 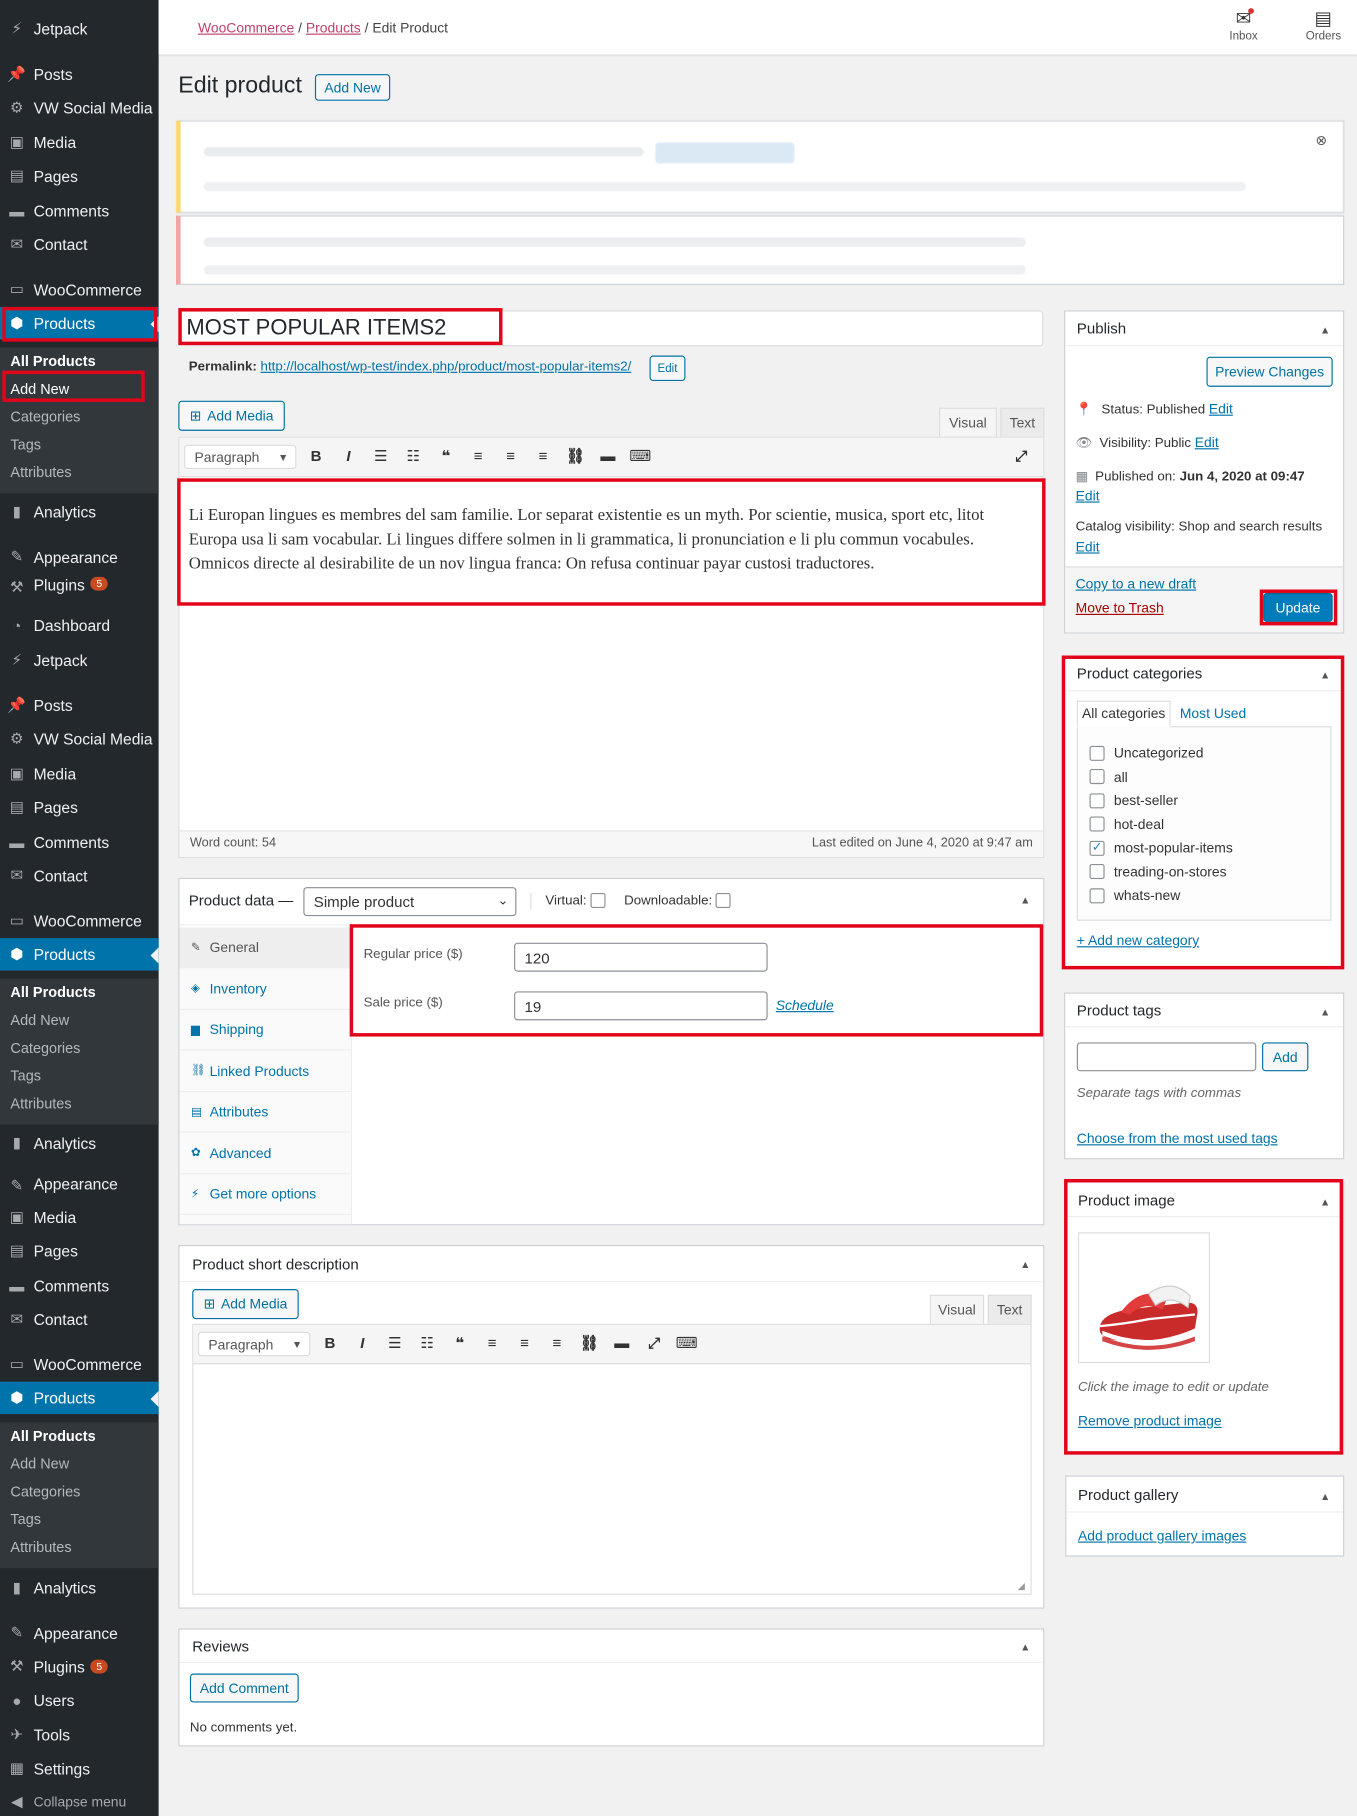 What do you see at coordinates (1166, 1057) in the screenshot?
I see `tag-input` at bounding box center [1166, 1057].